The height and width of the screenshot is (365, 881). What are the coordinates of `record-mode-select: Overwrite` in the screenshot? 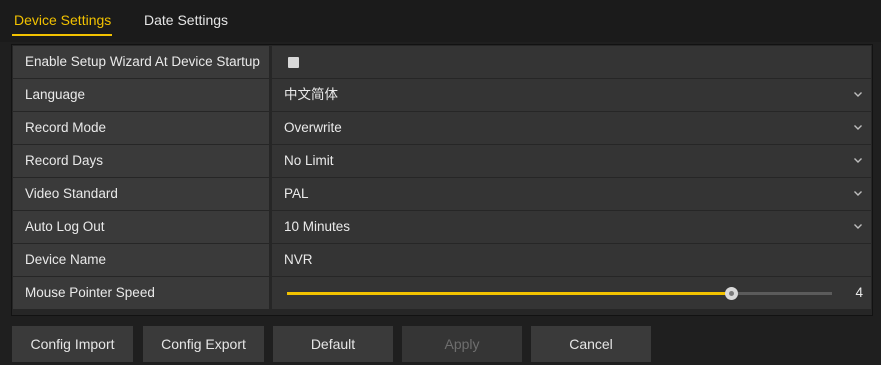 It's located at (571, 128).